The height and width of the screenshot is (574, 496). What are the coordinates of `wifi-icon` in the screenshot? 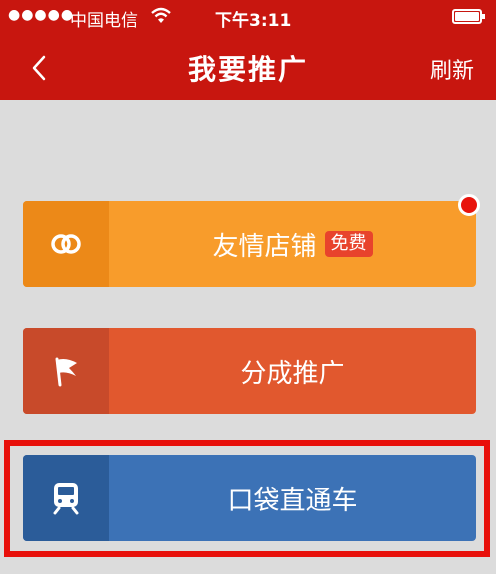 It's located at (161, 17).